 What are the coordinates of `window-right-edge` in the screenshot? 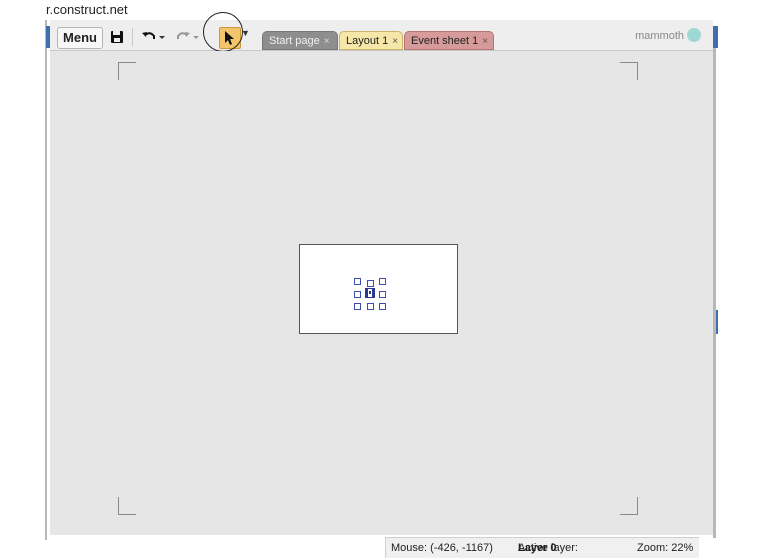 It's located at (714, 293).